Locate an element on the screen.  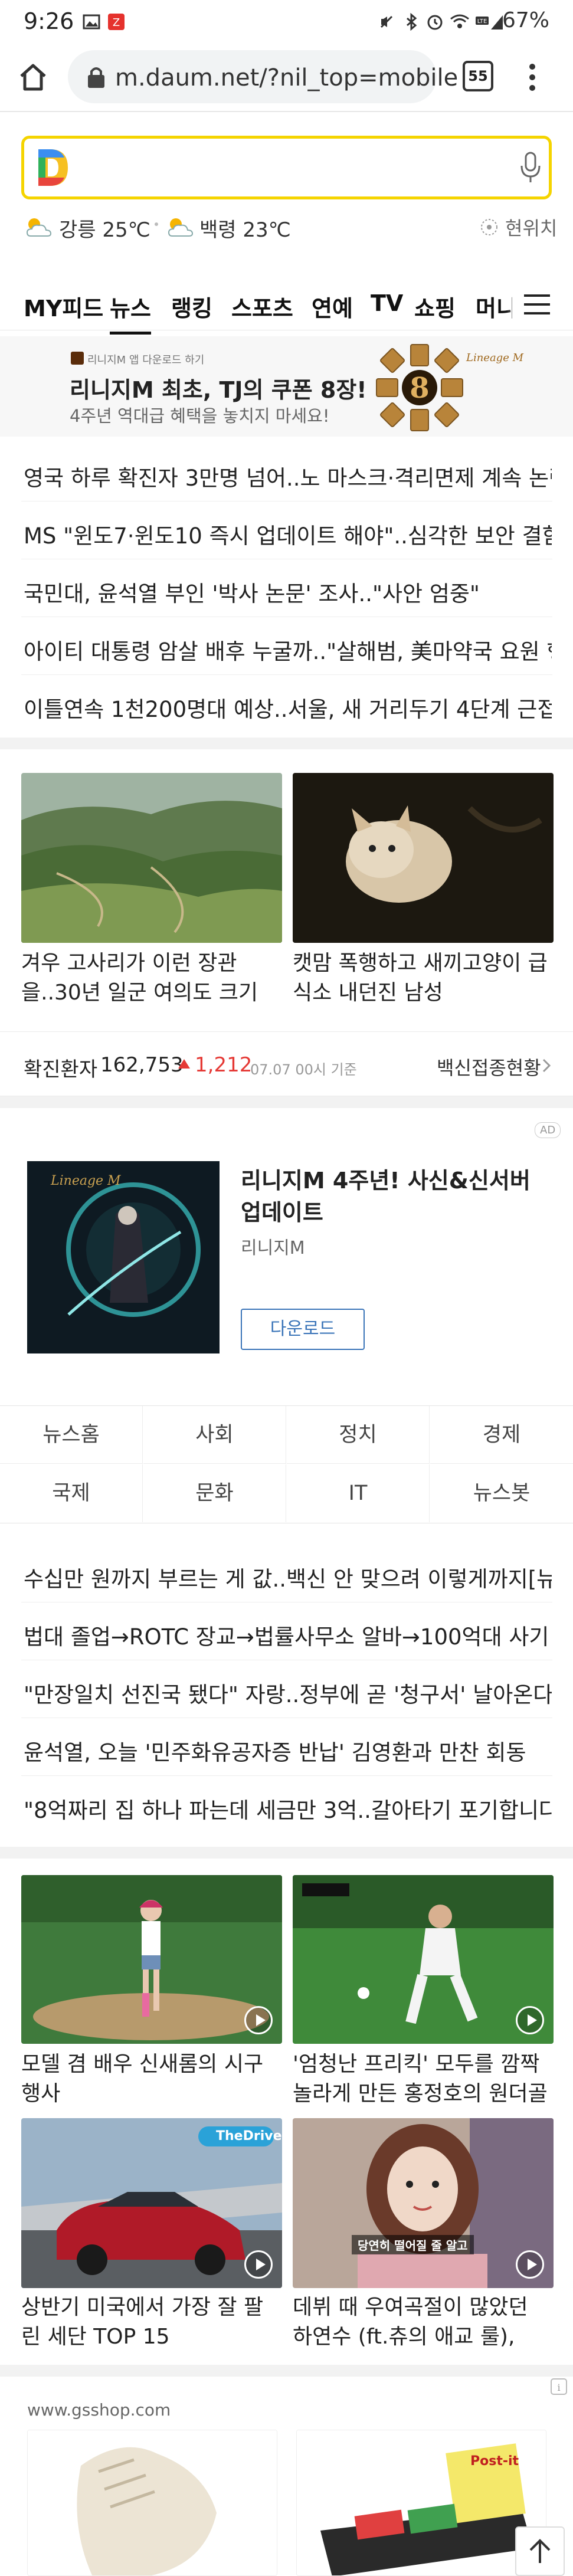
shop-product-image is located at coordinates (152, 2503).